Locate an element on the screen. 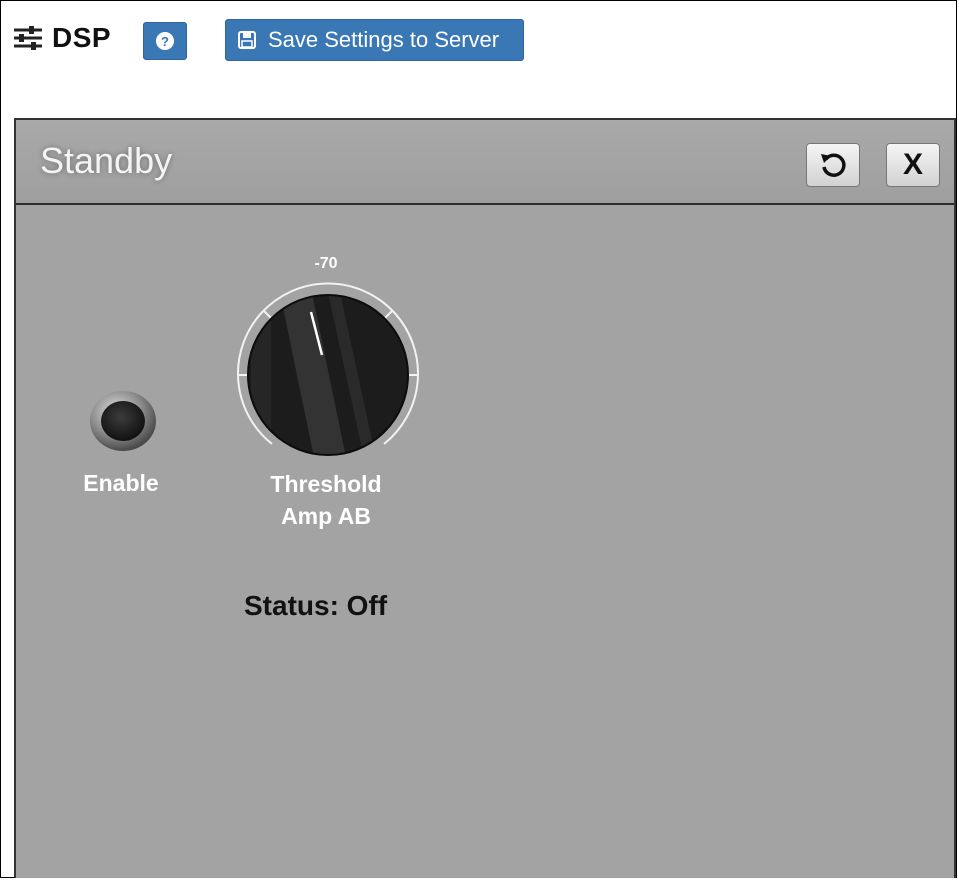 The image size is (959, 880). save-settings-button: Save Settings to Server is located at coordinates (374, 40).